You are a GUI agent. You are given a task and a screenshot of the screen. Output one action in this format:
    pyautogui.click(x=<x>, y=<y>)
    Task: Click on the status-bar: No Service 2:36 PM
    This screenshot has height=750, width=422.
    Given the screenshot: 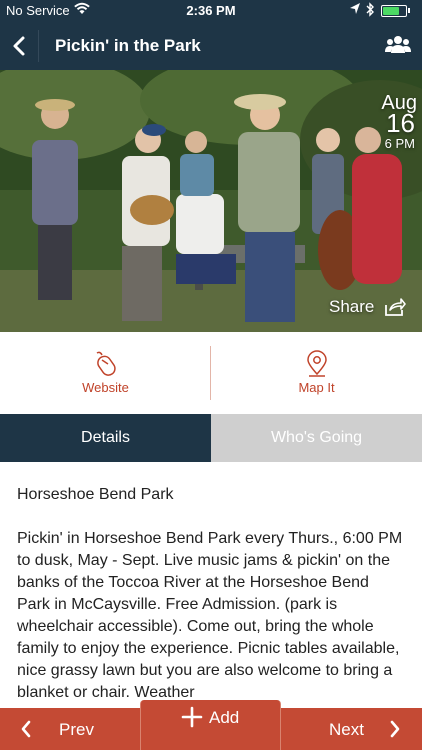 What is the action you would take?
    pyautogui.click(x=211, y=11)
    